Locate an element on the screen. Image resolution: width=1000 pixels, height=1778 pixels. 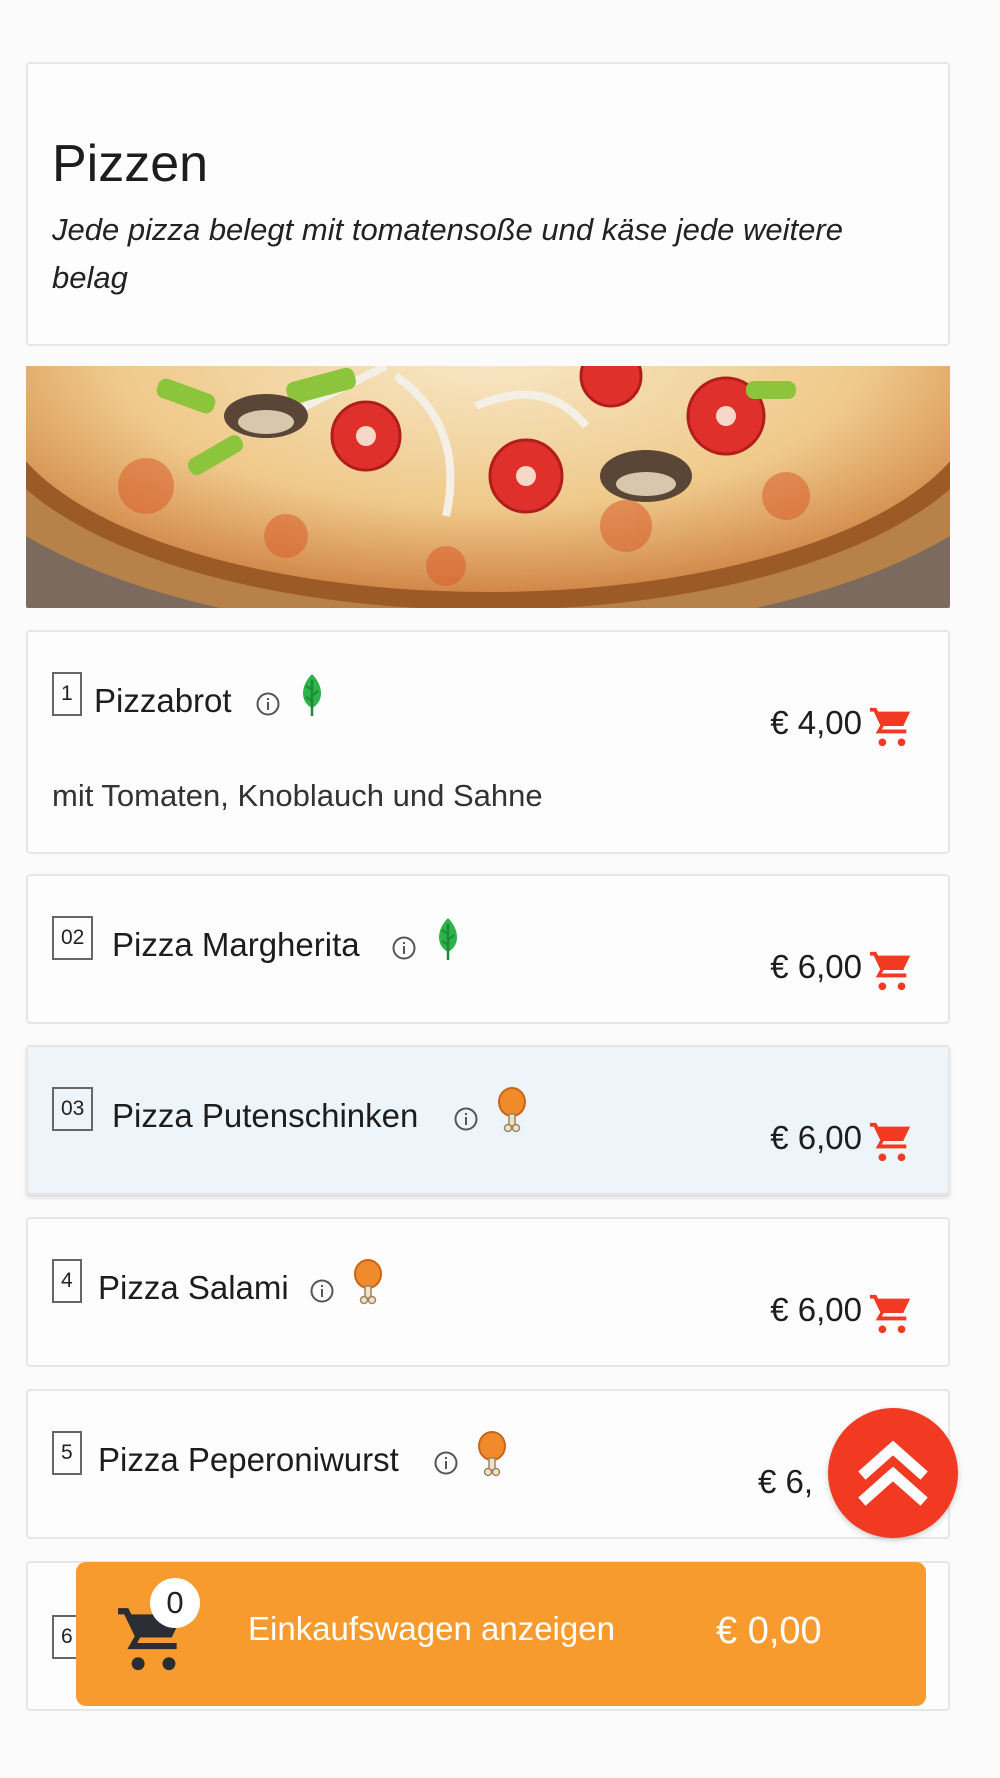
category-title: Pizzen is located at coordinates (130, 164).